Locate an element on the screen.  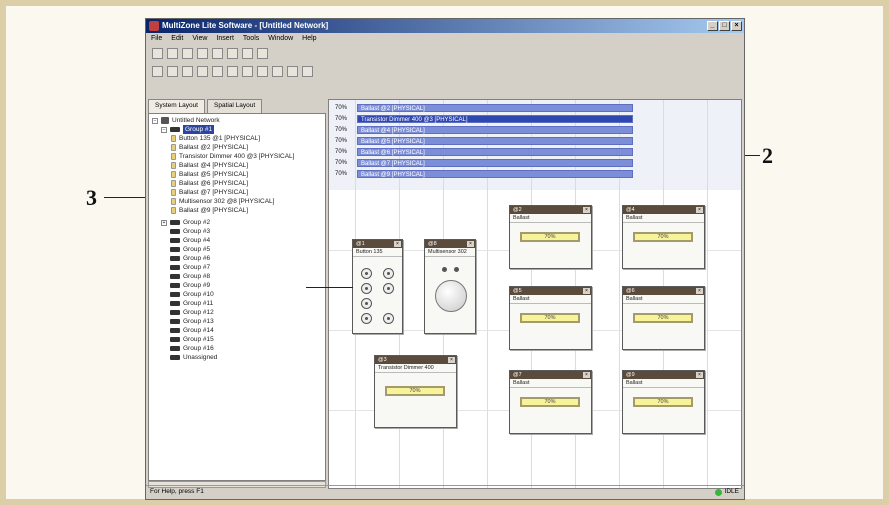
device-8-icon is located at coordinates (292, 71).